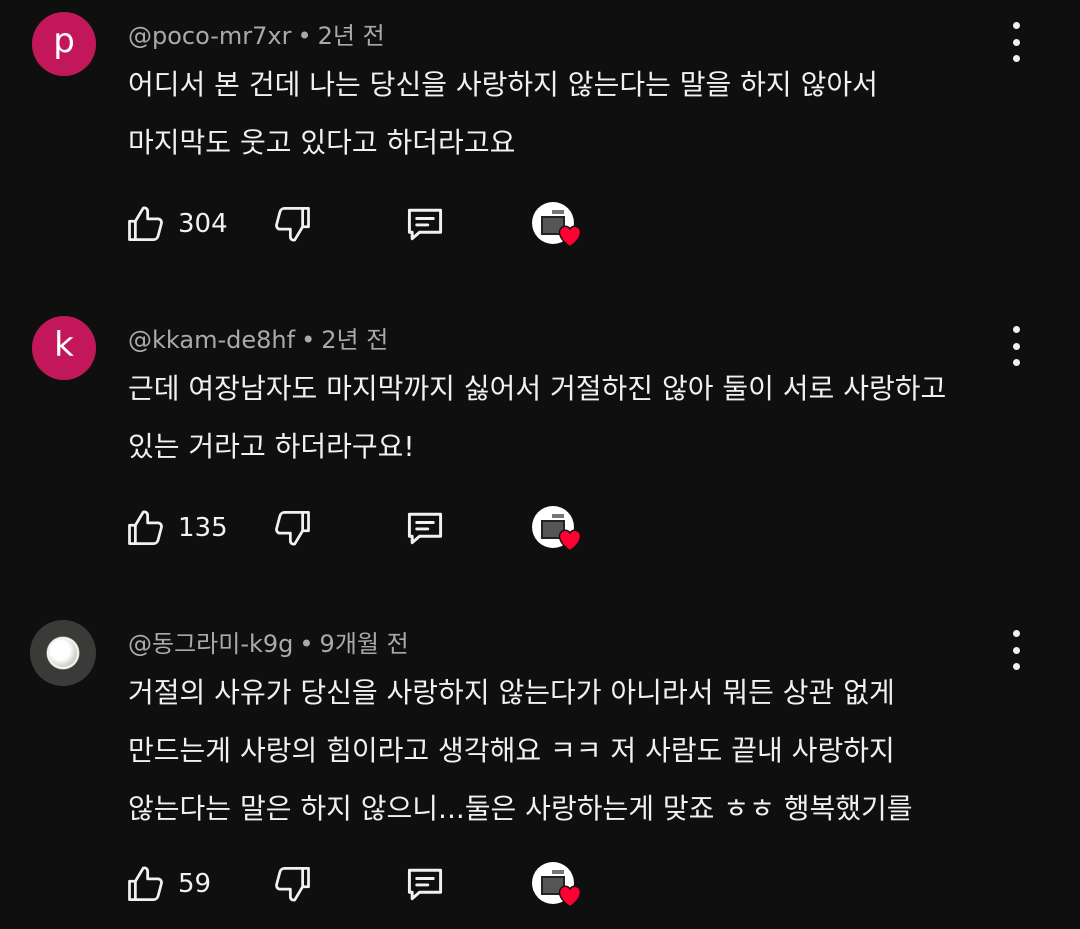  Describe the element at coordinates (364, 884) in the screenshot. I see `comment-actions: 59` at that location.